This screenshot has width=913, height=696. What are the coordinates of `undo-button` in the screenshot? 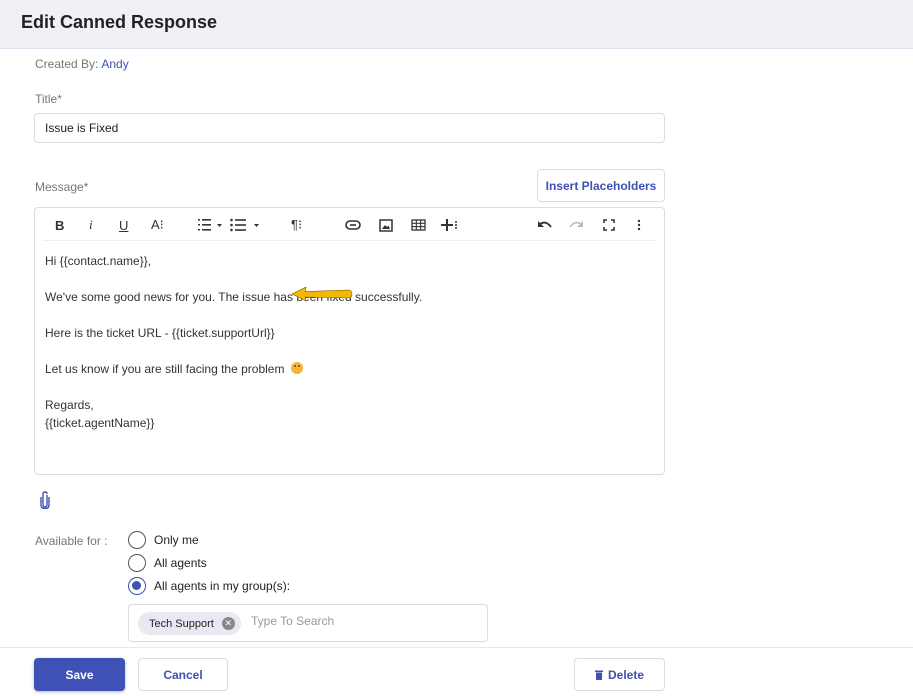 It's located at (545, 225).